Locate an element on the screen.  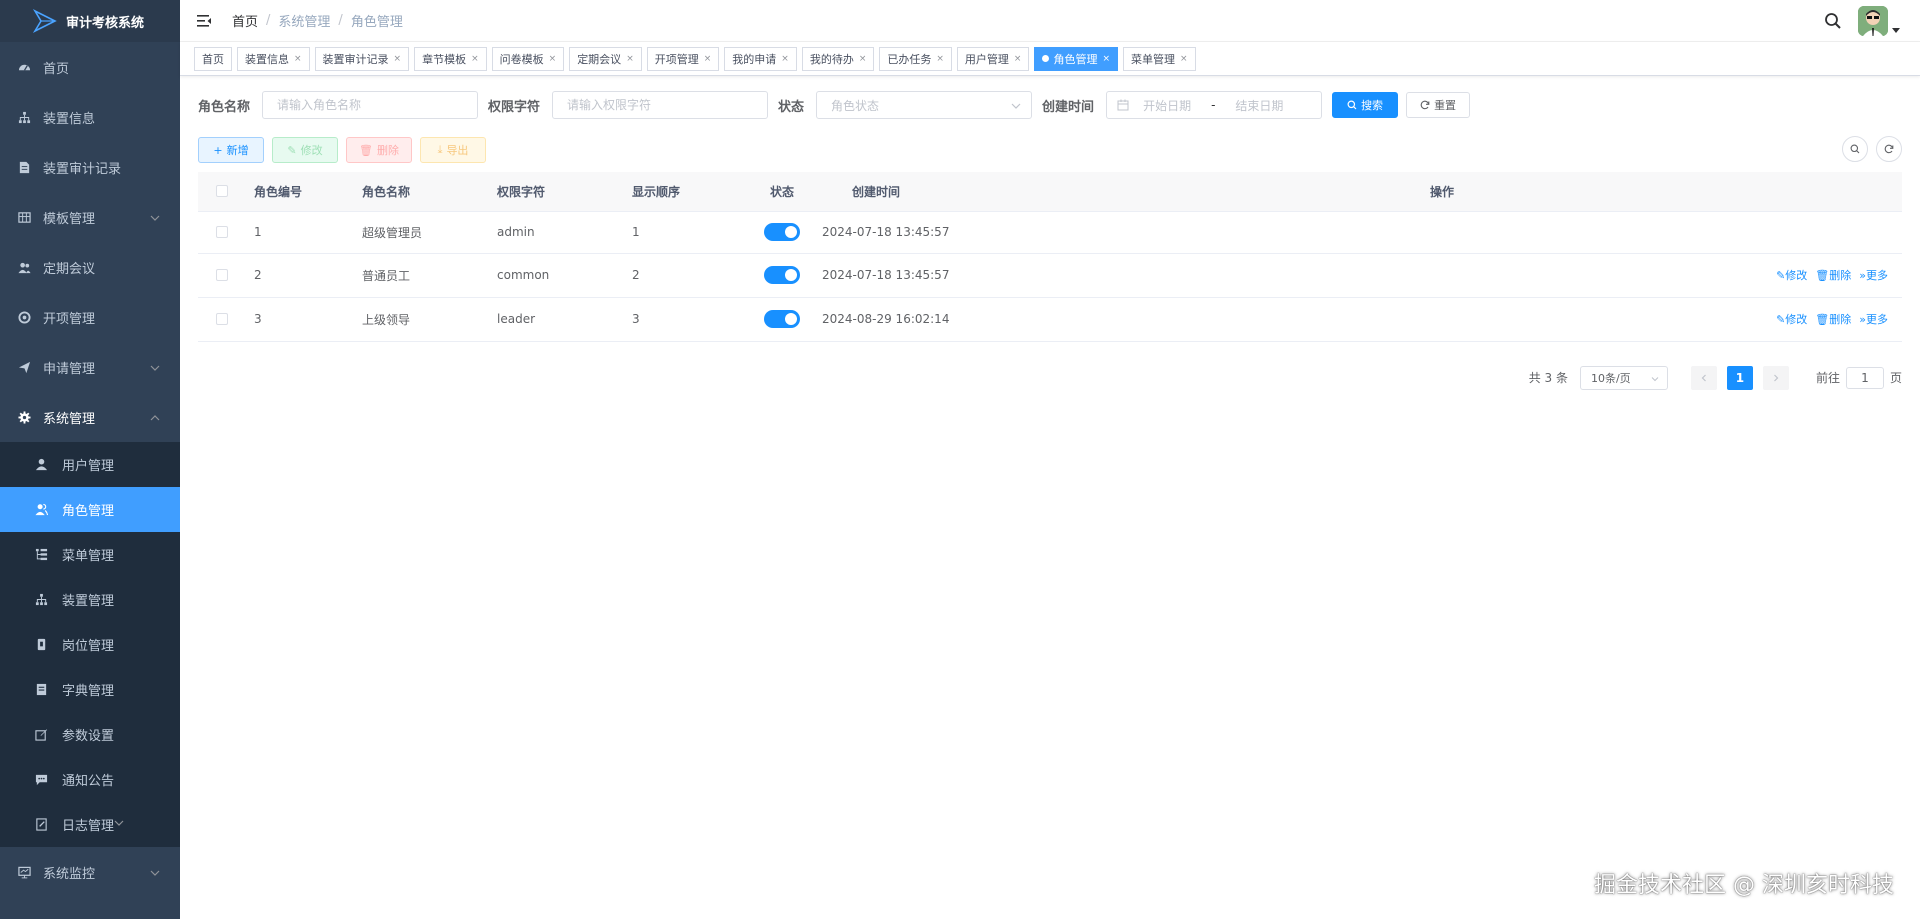
toggle-search-button is located at coordinates (1855, 149).